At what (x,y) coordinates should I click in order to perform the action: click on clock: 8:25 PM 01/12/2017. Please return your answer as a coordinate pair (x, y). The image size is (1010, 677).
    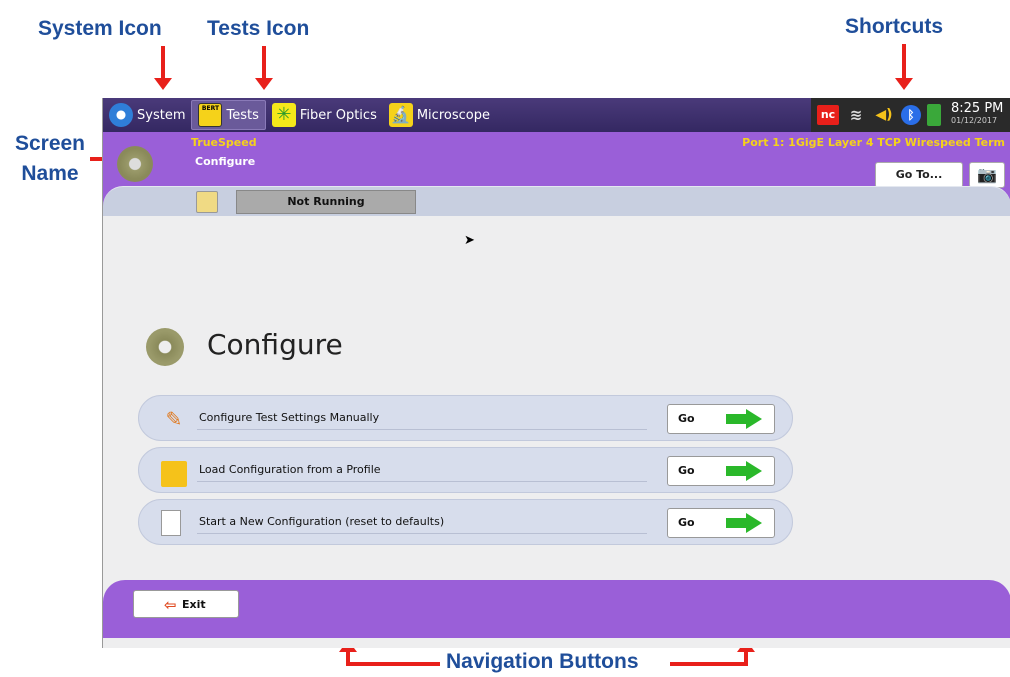
    Looking at the image, I should click on (977, 114).